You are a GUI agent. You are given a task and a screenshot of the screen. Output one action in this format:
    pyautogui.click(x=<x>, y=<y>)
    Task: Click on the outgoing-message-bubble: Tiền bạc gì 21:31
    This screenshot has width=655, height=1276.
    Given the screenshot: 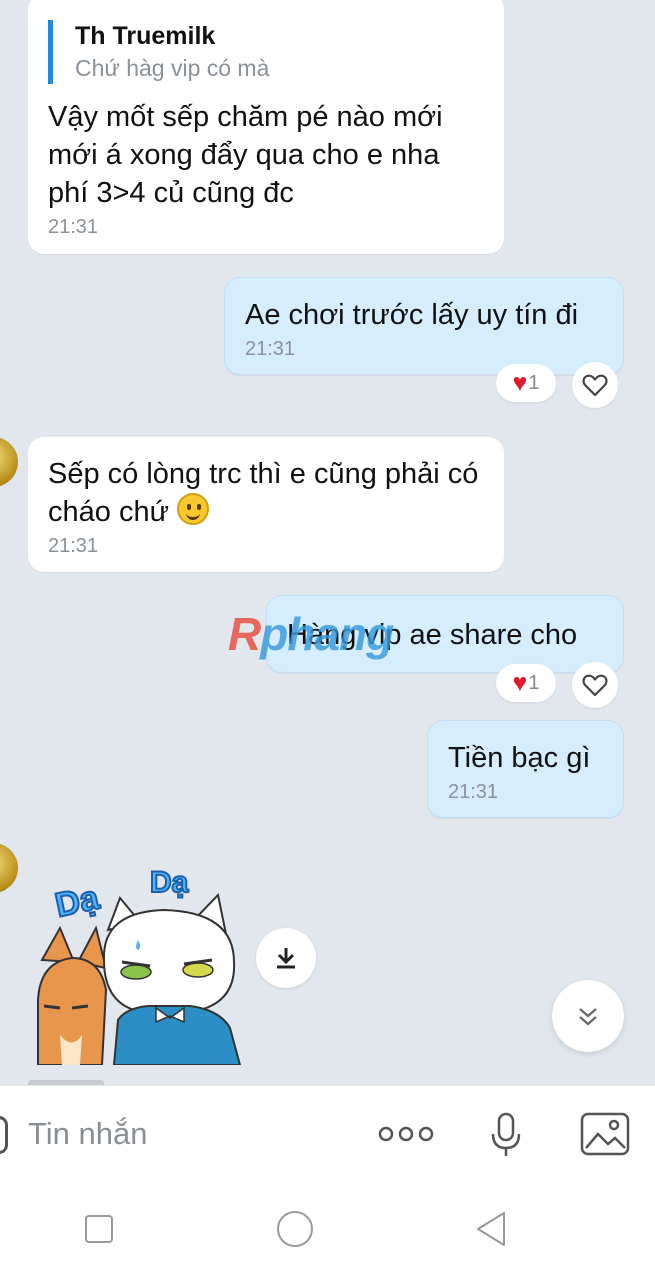 What is the action you would take?
    pyautogui.click(x=525, y=769)
    